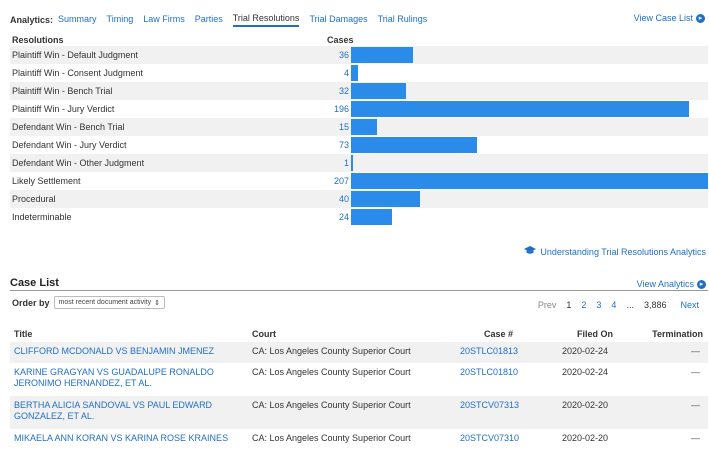 This screenshot has width=709, height=455. I want to click on view-case-list-label: View Case List, so click(663, 18).